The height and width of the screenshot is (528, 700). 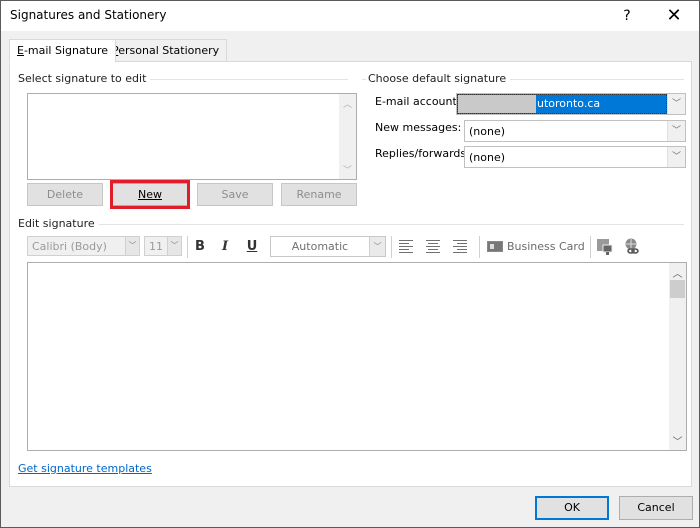 What do you see at coordinates (575, 157) in the screenshot?
I see `replies-forwards-select: (none) ﹀` at bounding box center [575, 157].